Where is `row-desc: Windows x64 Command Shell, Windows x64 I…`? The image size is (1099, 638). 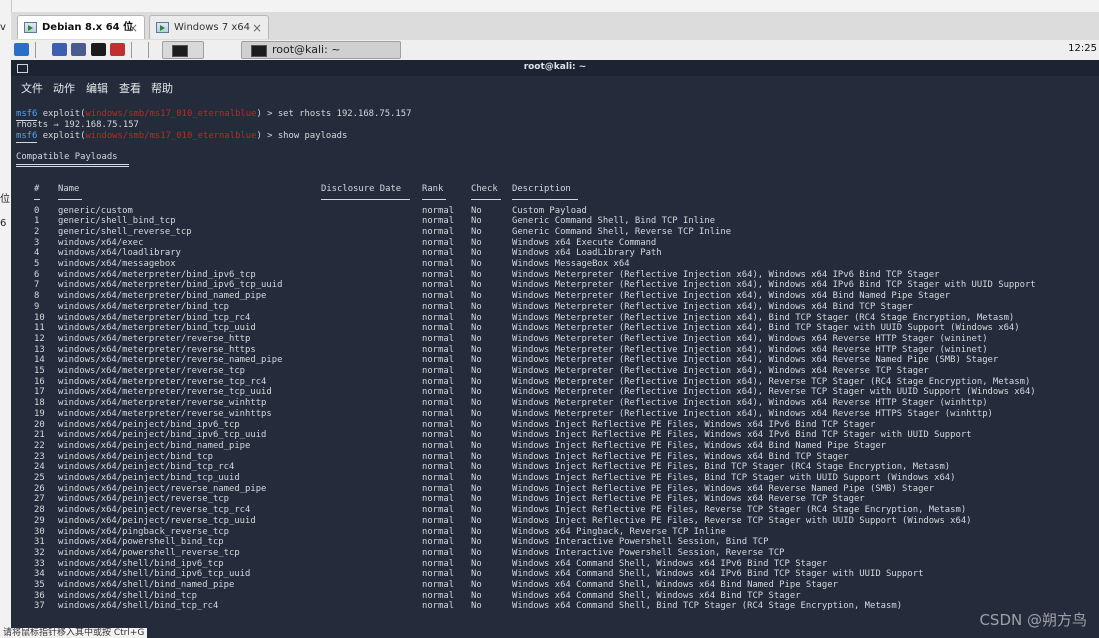
row-desc: Windows x64 Command Shell, Windows x64 I… is located at coordinates (670, 563).